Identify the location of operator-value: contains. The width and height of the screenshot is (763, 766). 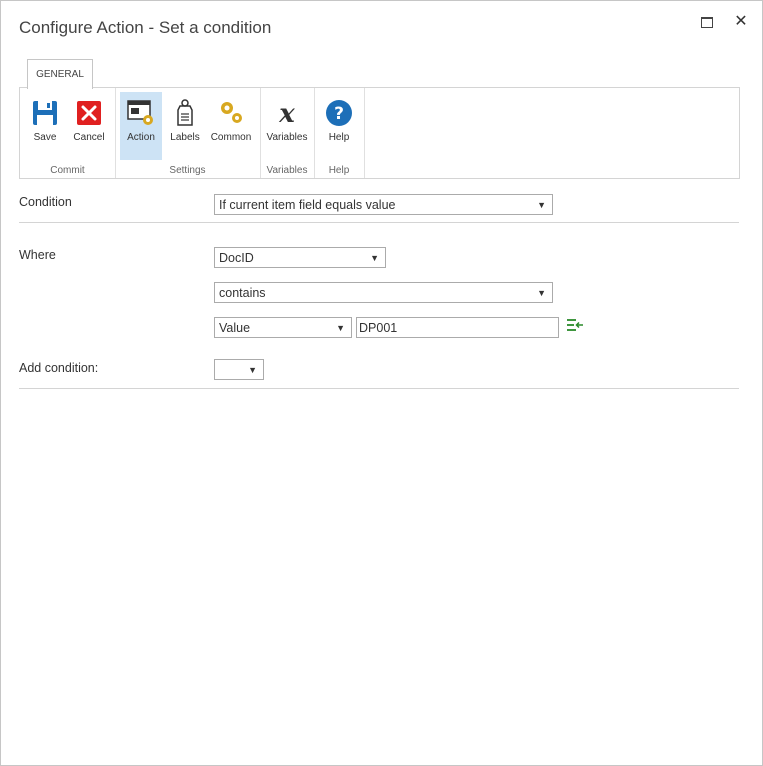
(242, 293).